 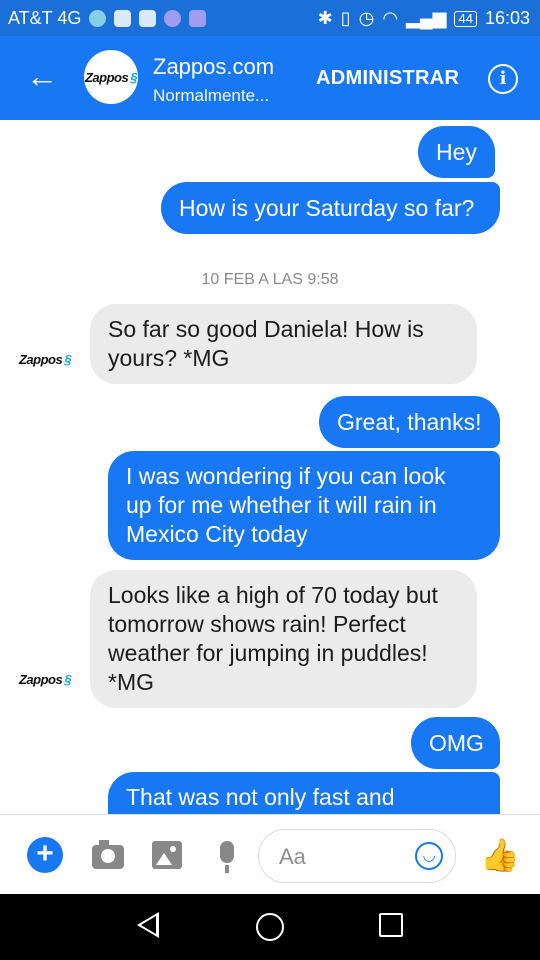 I want to click on message-notification-icon, so click(x=198, y=18).